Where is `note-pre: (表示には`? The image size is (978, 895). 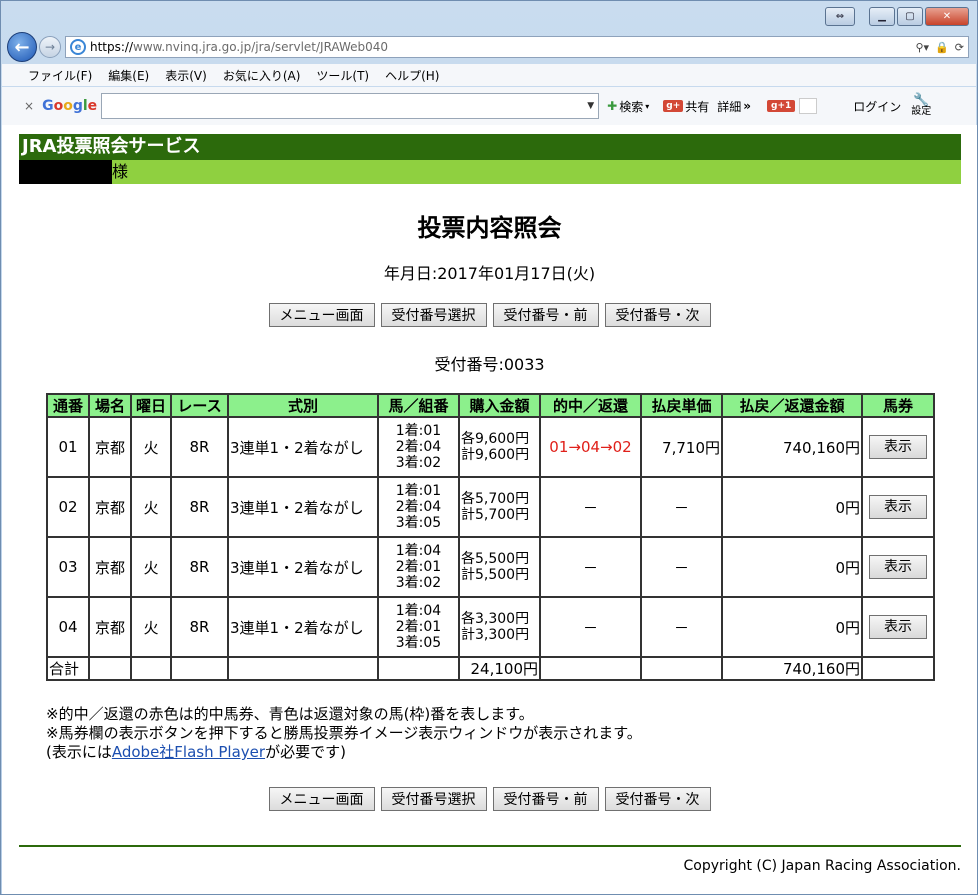 note-pre: (表示には is located at coordinates (79, 752).